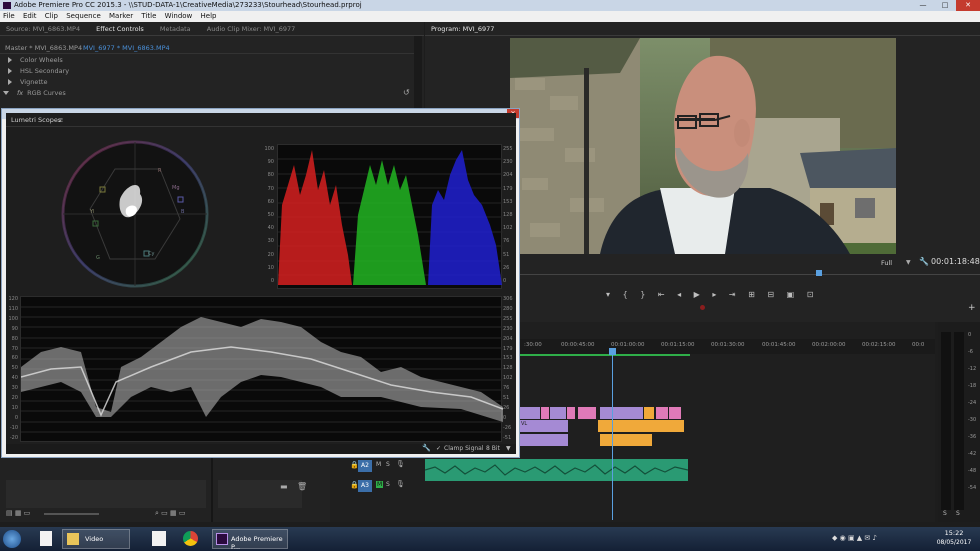  Describe the element at coordinates (170, 513) in the screenshot. I see `project-tools-icons: ⌕ ▭ ▦ ▭` at that location.